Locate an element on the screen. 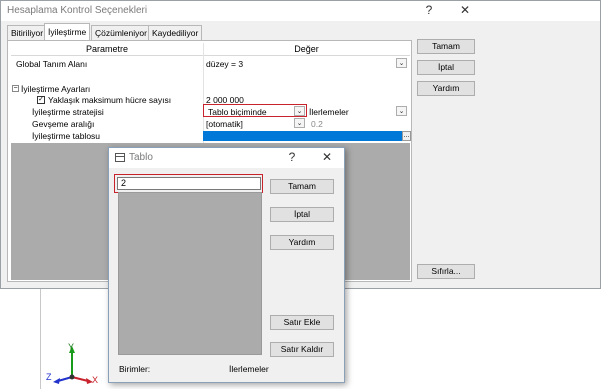  remove-row-button: Satır Kaldır is located at coordinates (302, 349).